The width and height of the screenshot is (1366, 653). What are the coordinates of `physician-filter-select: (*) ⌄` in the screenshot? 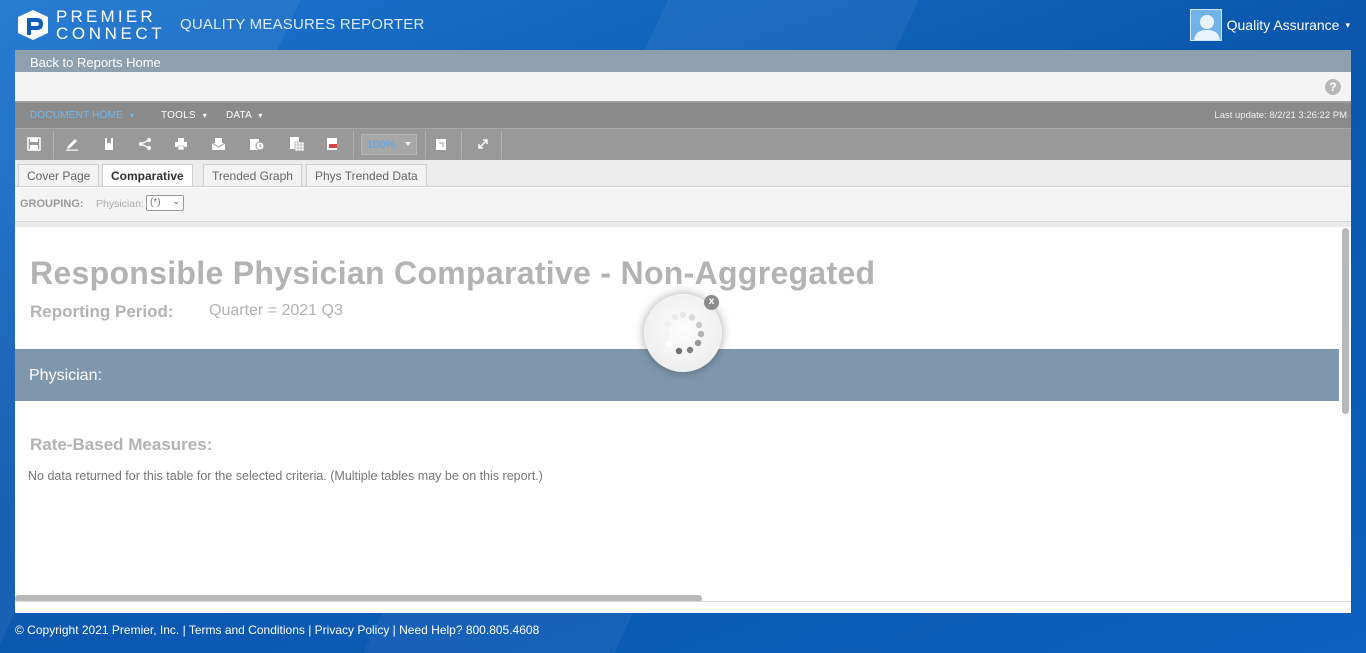 It's located at (165, 203).